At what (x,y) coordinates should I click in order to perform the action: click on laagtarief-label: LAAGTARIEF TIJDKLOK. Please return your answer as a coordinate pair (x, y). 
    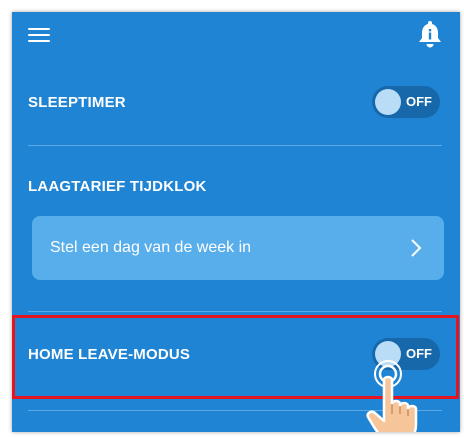
    Looking at the image, I should click on (117, 186).